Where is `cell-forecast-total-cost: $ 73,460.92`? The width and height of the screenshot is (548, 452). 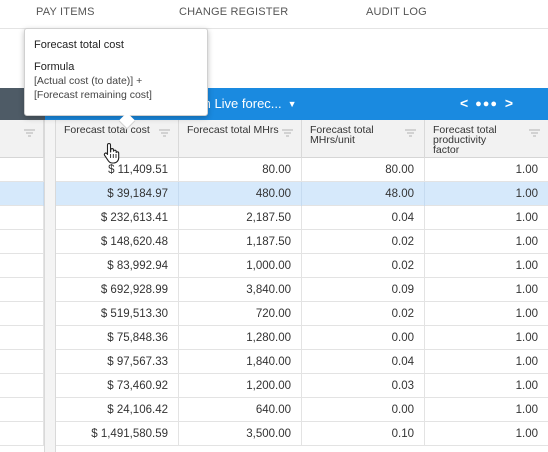 cell-forecast-total-cost: $ 73,460.92 is located at coordinates (117, 386).